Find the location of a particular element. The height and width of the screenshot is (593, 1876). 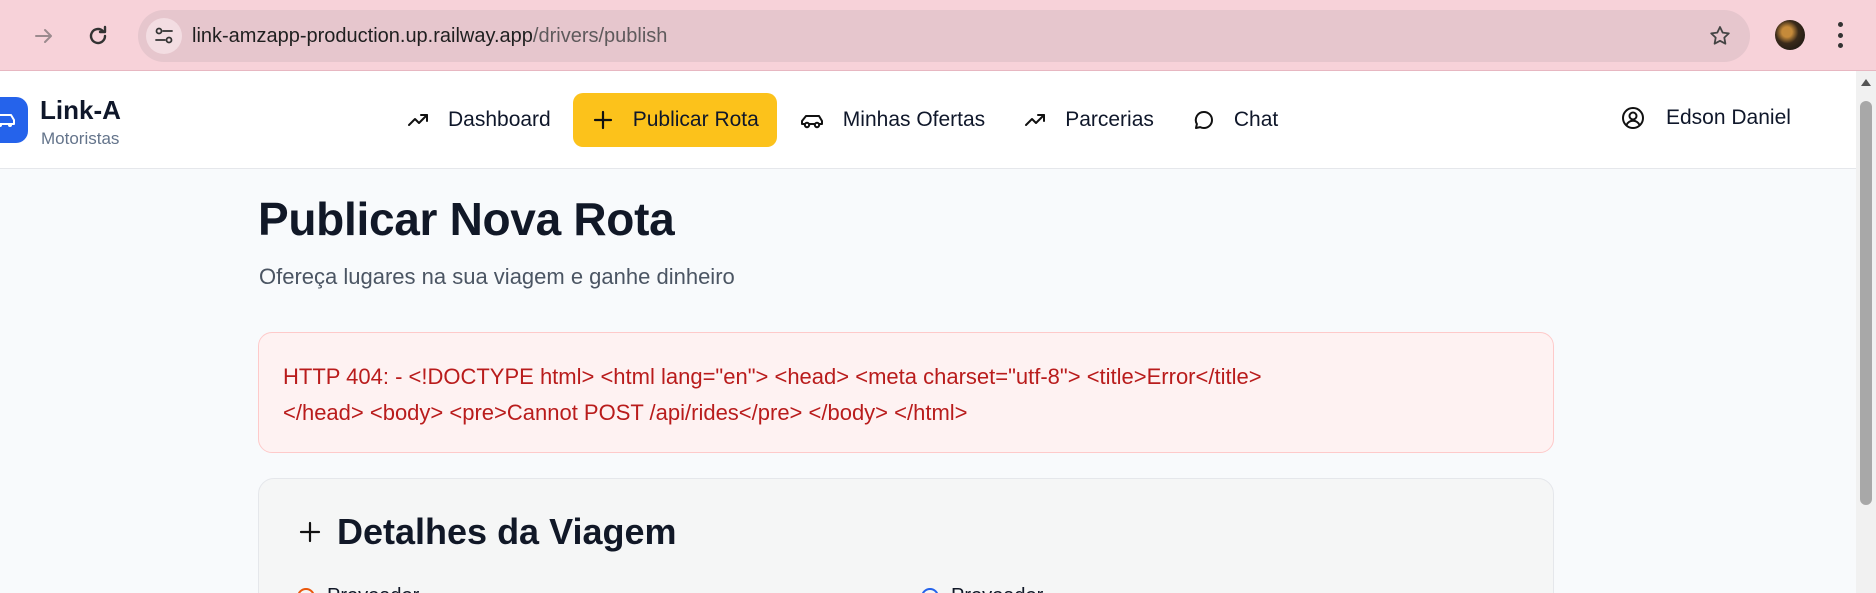

page-scrollbar is located at coordinates (1866, 332).